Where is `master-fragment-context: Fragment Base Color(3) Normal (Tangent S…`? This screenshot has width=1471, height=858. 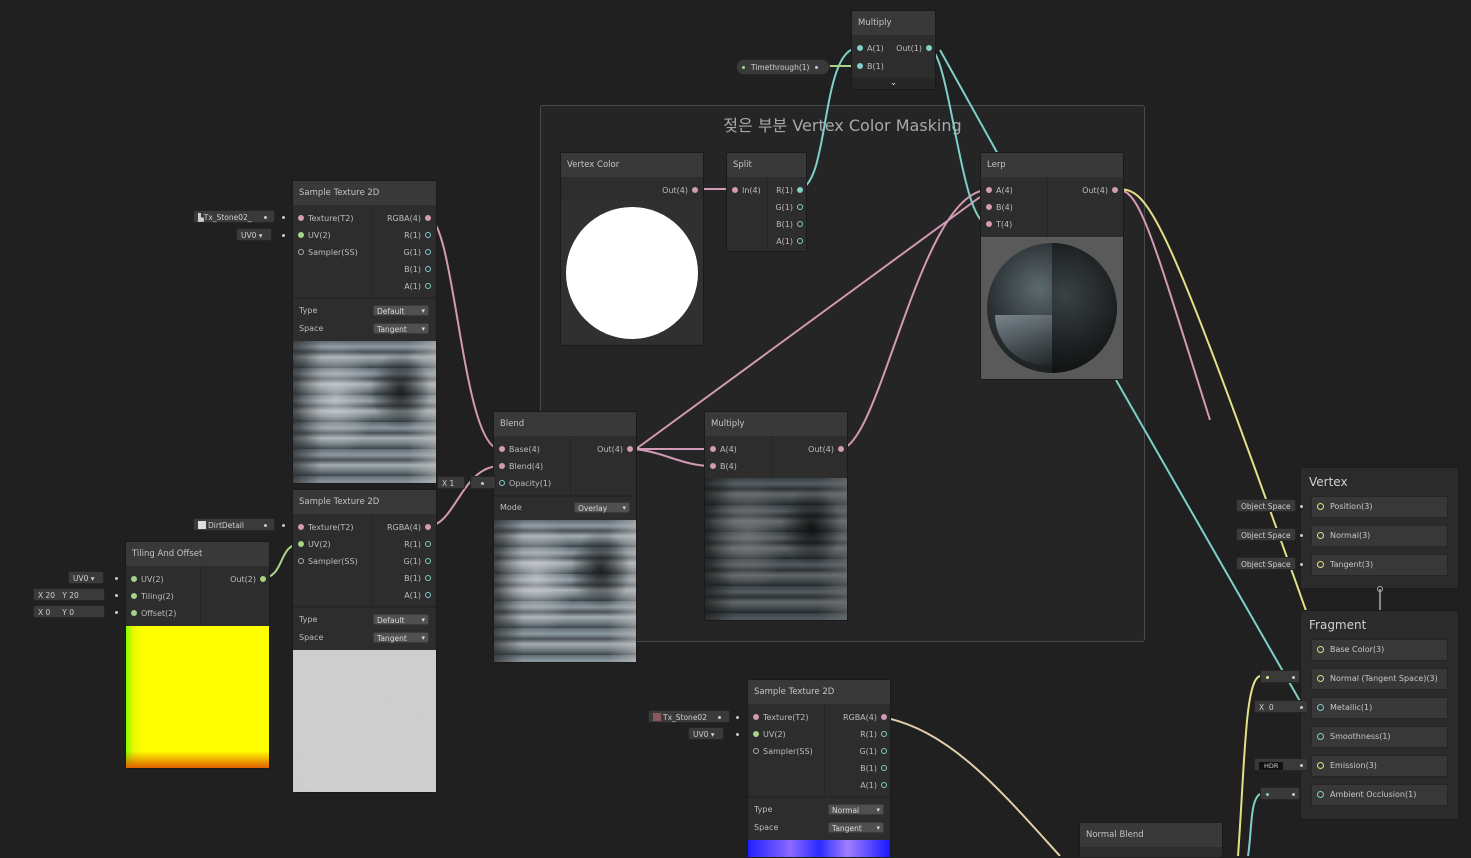
master-fragment-context: Fragment Base Color(3) Normal (Tangent S… is located at coordinates (1379, 715).